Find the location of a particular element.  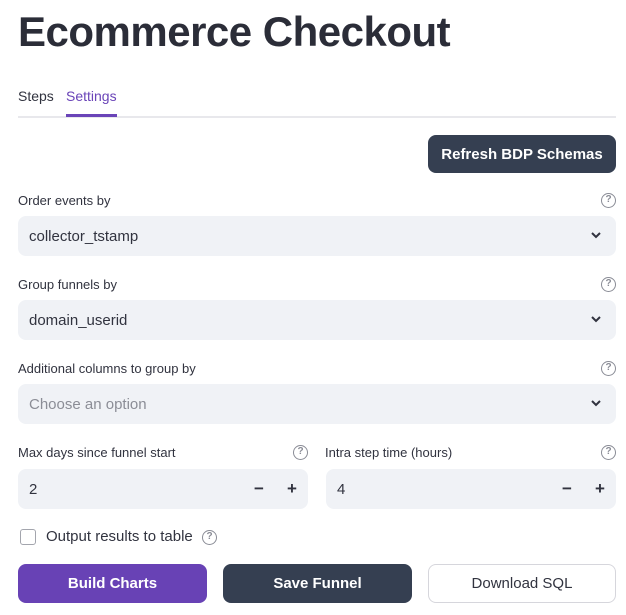

max-days-value: 2 is located at coordinates (33, 489).